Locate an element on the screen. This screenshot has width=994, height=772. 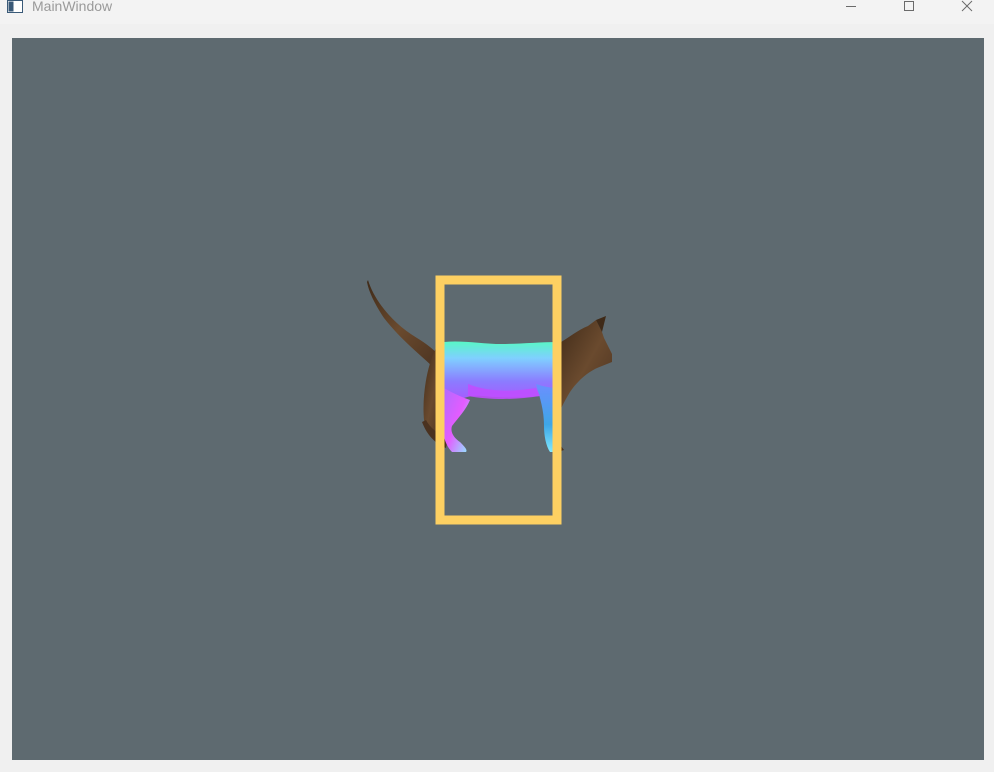
cat-rear-leg-normal-map is located at coordinates (457, 420).